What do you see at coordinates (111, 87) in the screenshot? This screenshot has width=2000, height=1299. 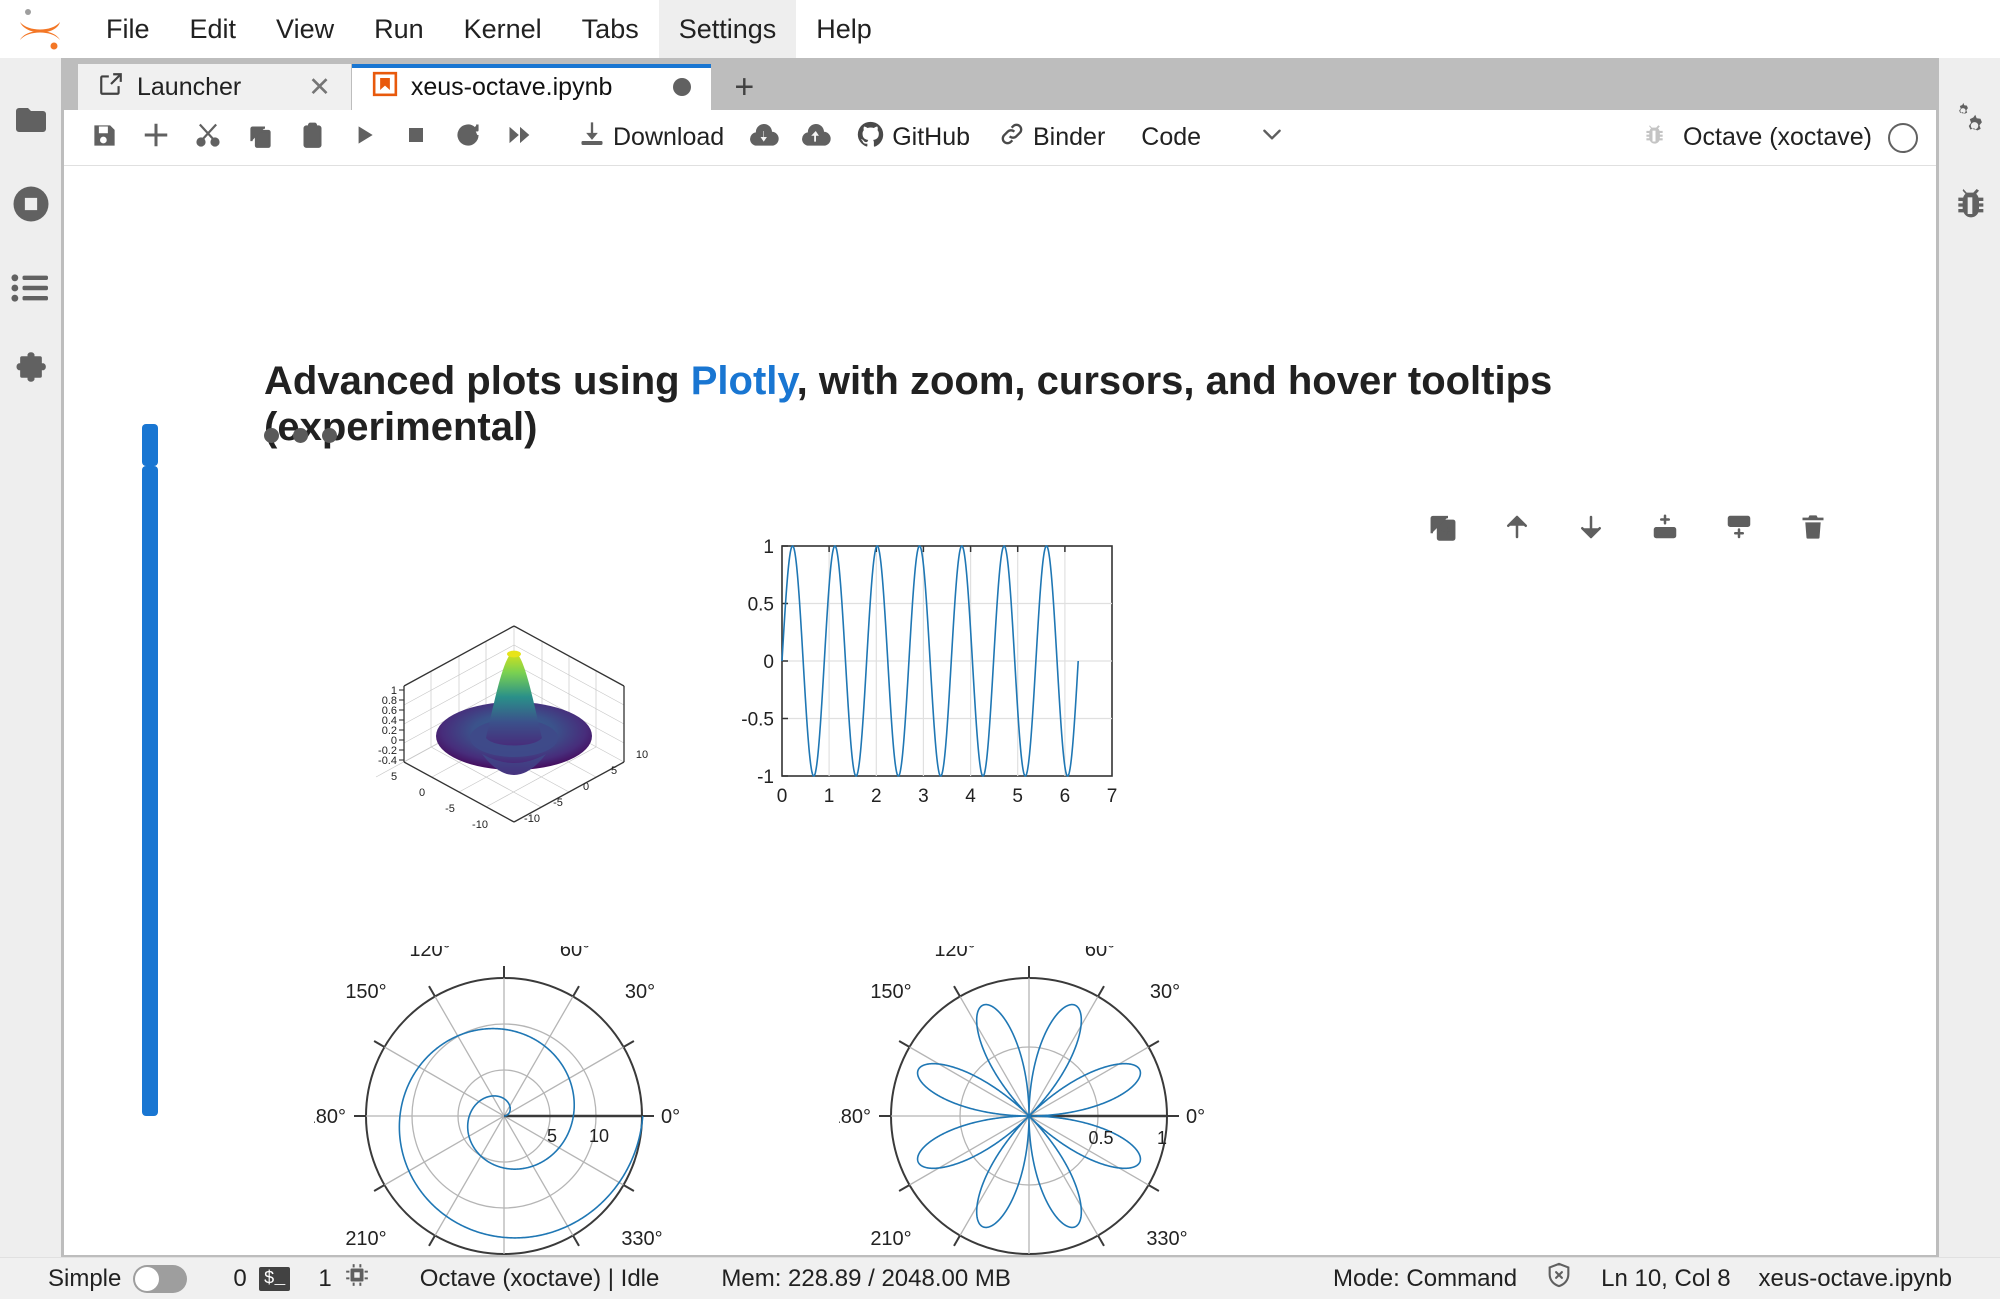 I see `launcher-icon` at bounding box center [111, 87].